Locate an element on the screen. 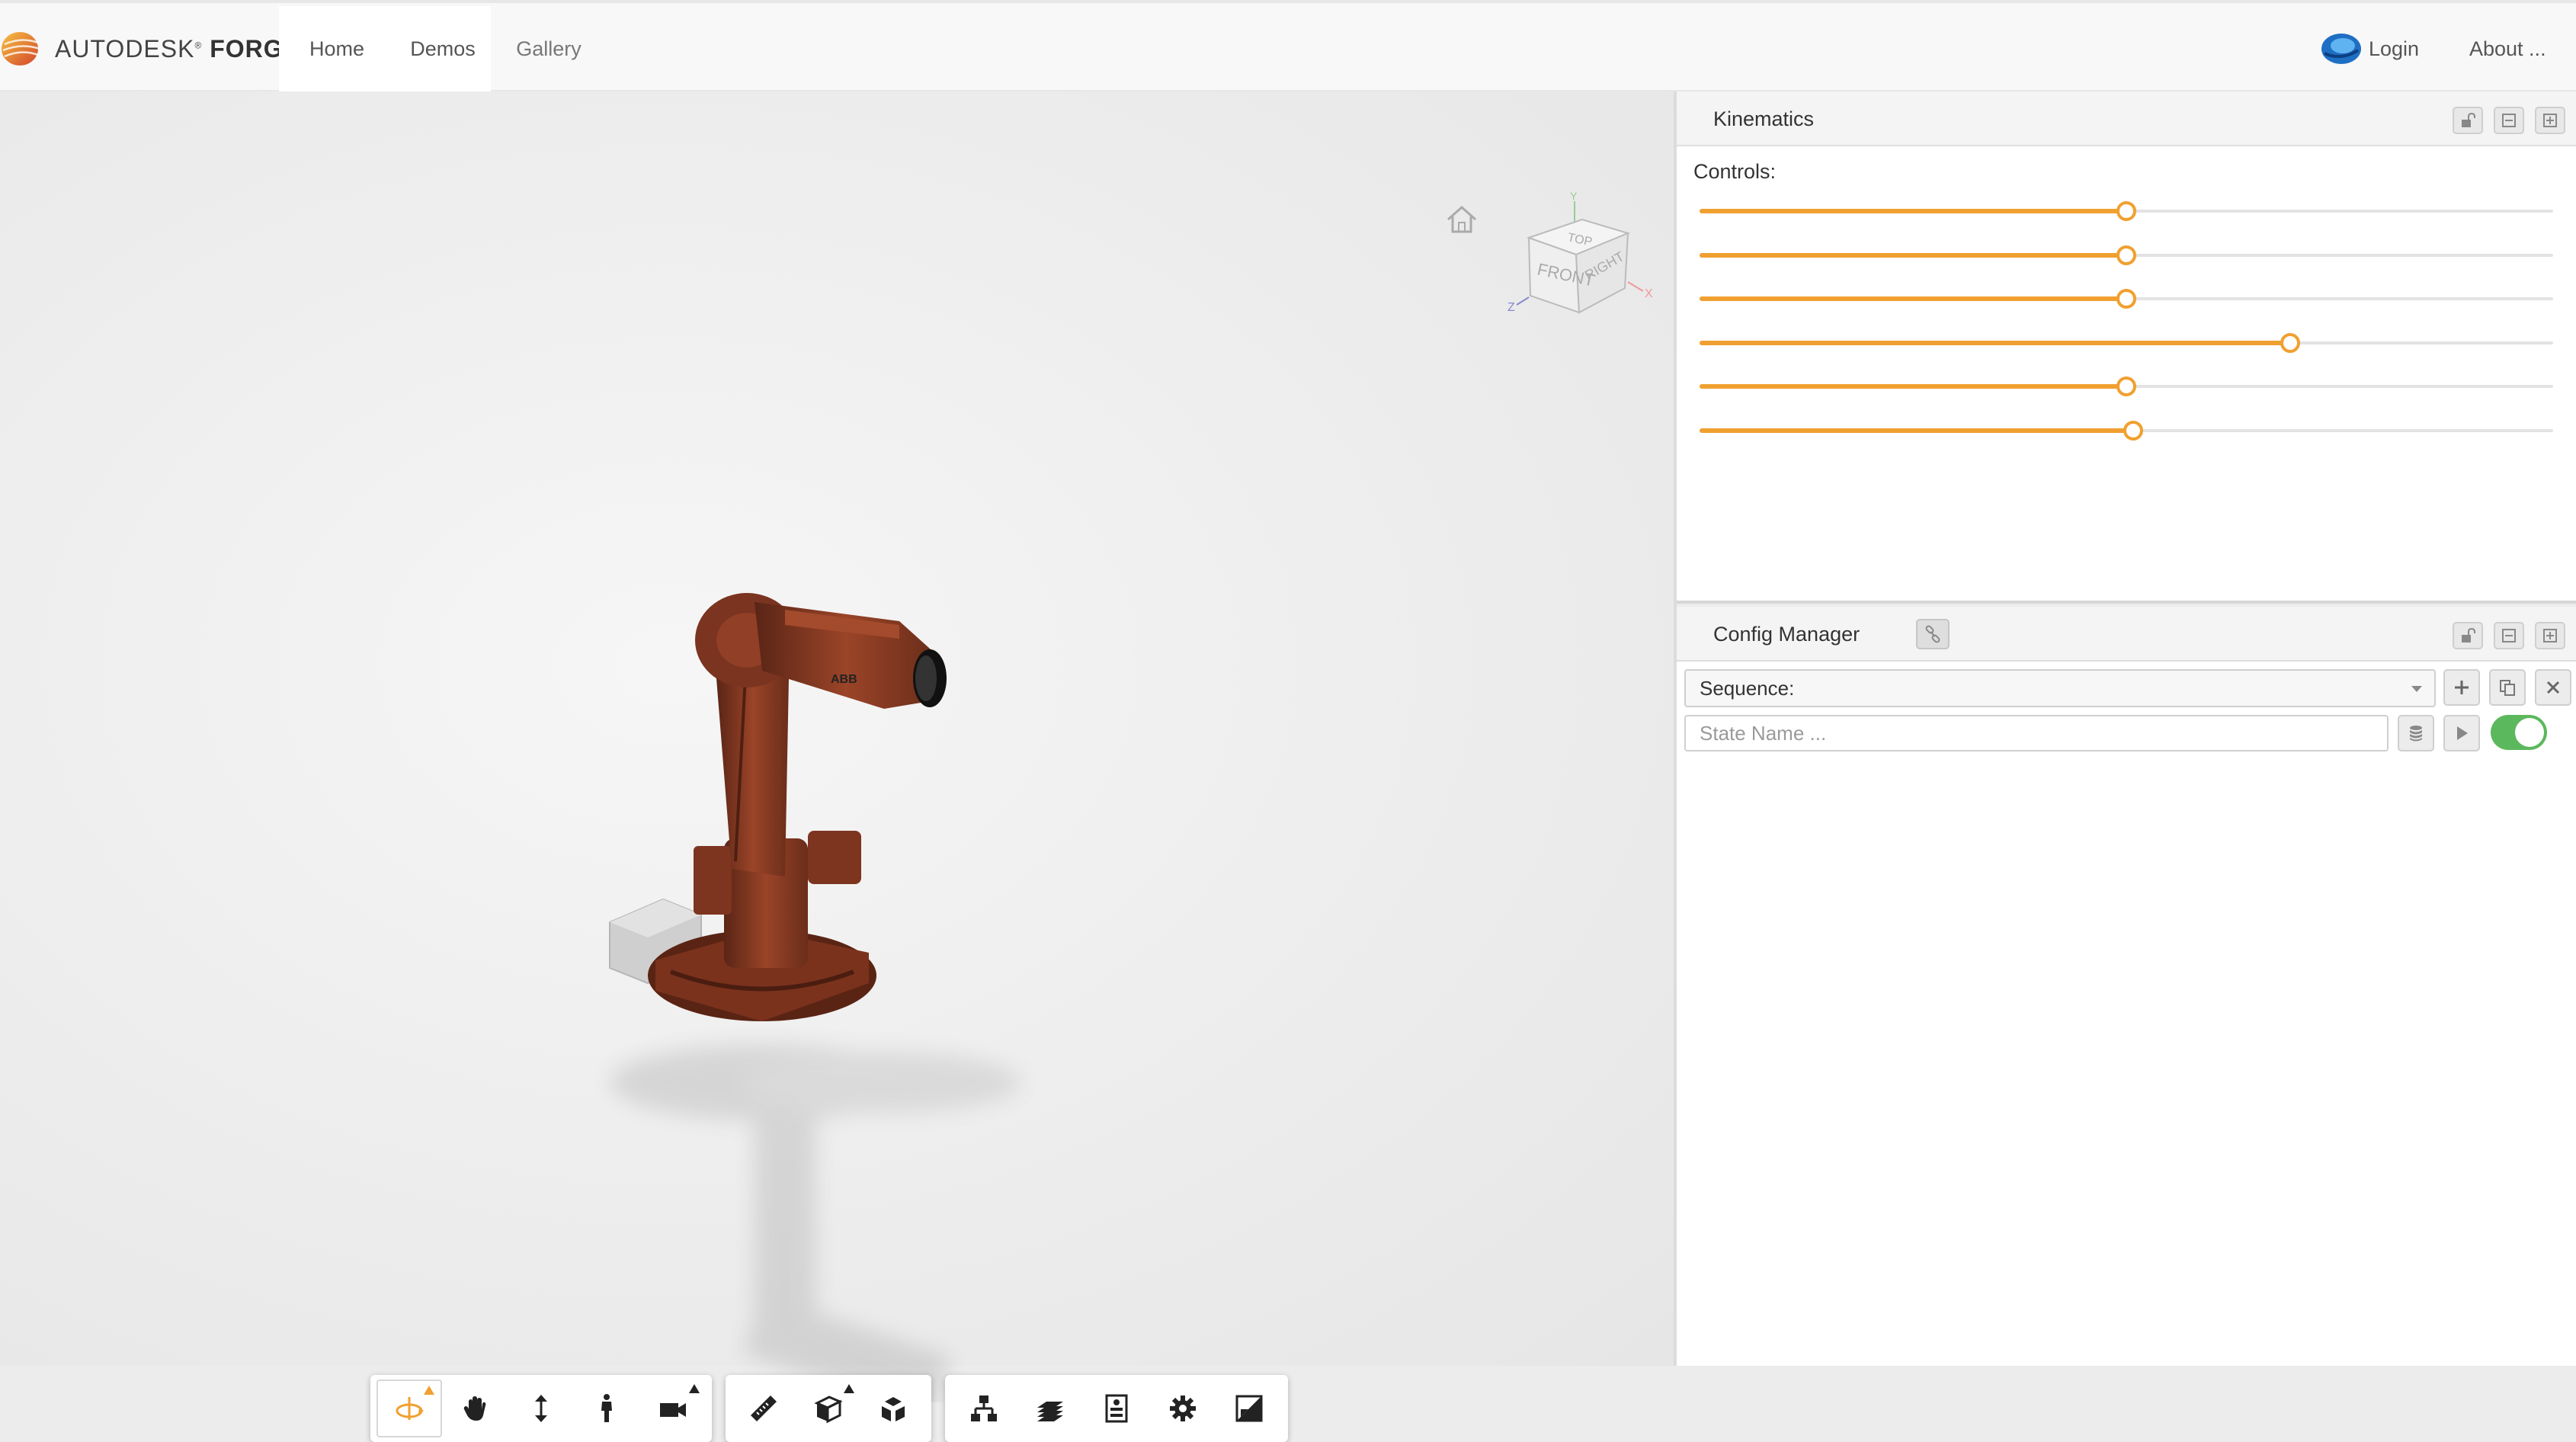  sequence-label: Sequence: is located at coordinates (1747, 688).